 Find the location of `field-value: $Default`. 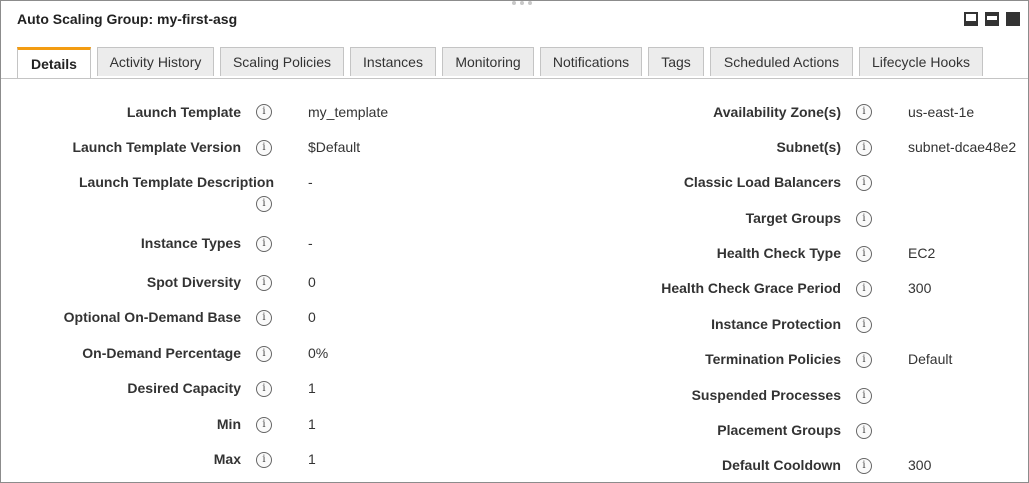

field-value: $Default is located at coordinates (334, 147).